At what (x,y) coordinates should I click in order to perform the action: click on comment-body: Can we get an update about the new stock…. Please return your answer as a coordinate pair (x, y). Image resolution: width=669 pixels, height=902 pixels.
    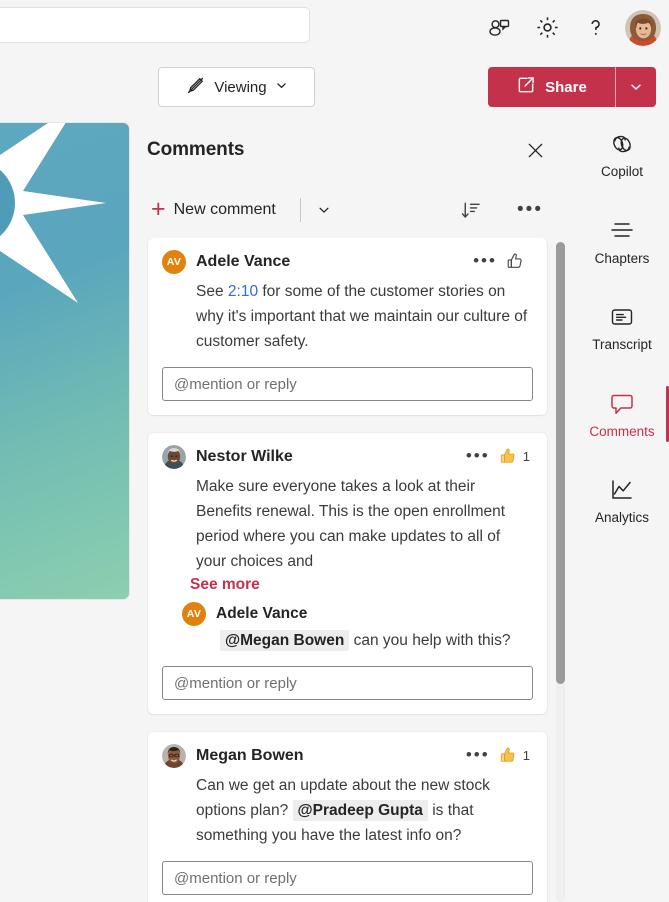
    Looking at the image, I should click on (364, 810).